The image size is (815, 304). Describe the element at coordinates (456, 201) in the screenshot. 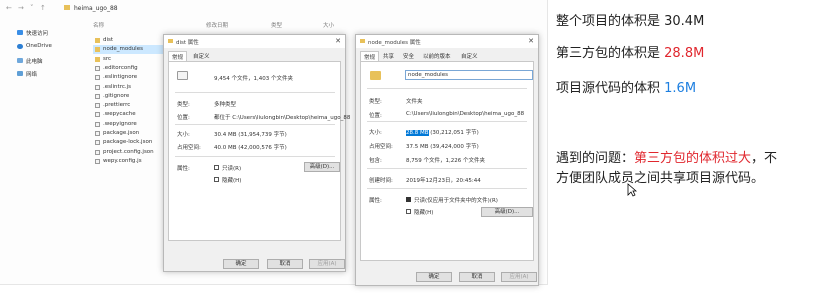

I see `readonly-label: 只读(仅应用于文件夹中的文件)(R)` at that location.